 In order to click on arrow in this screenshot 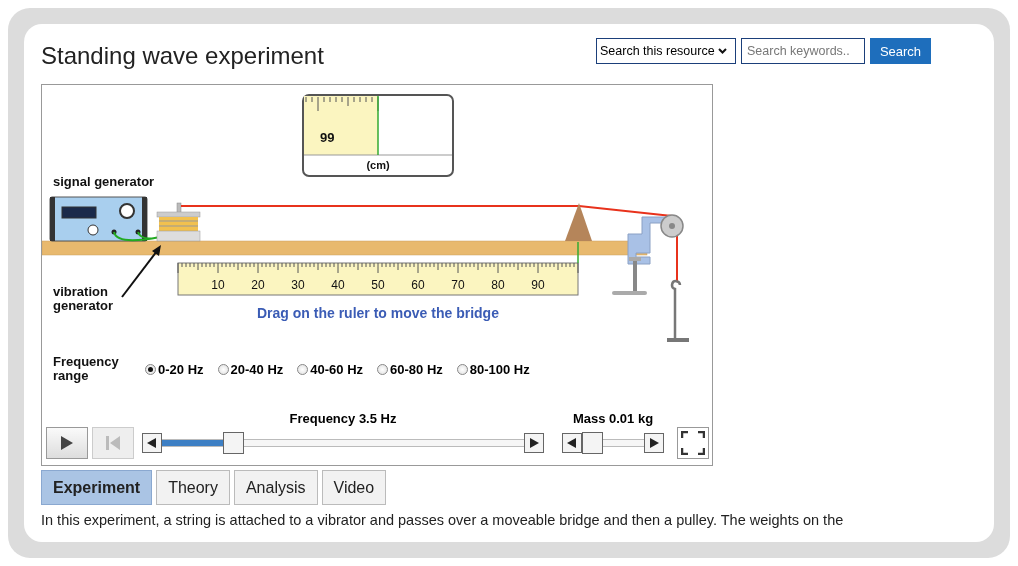, I will do `click(141, 271)`.